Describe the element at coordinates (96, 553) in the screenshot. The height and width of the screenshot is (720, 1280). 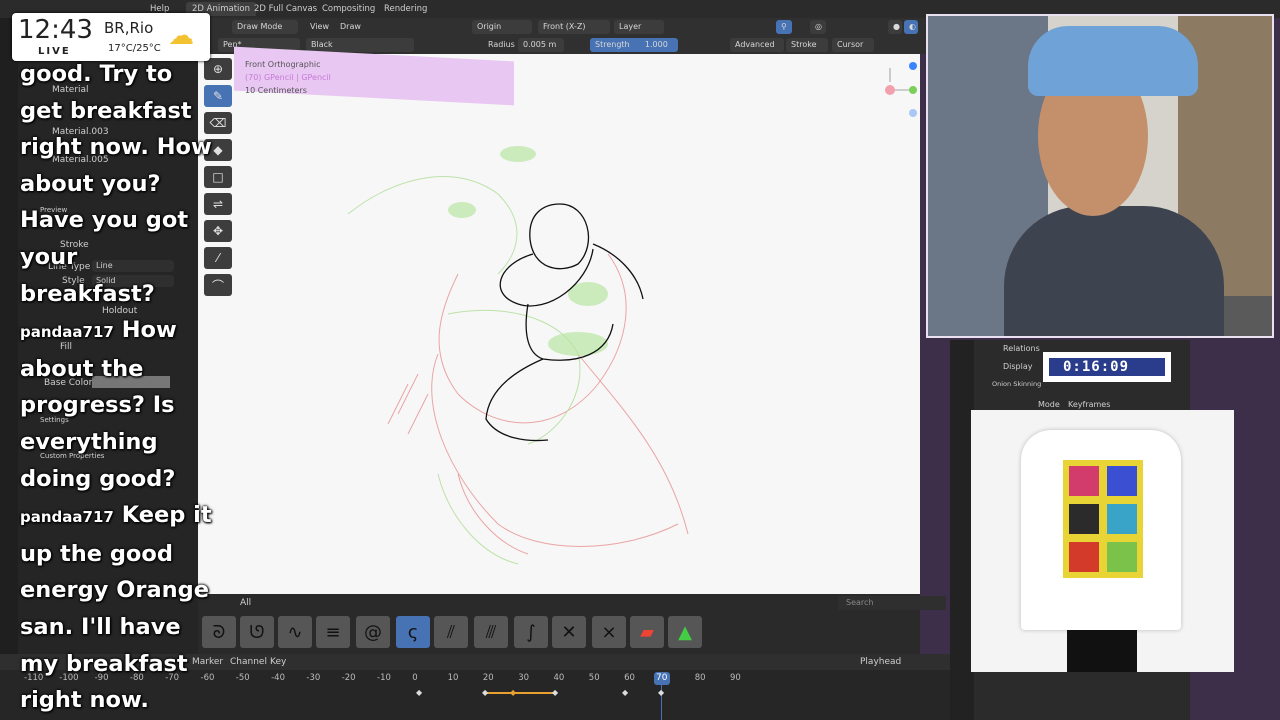
I see `chat-text: up the good` at that location.